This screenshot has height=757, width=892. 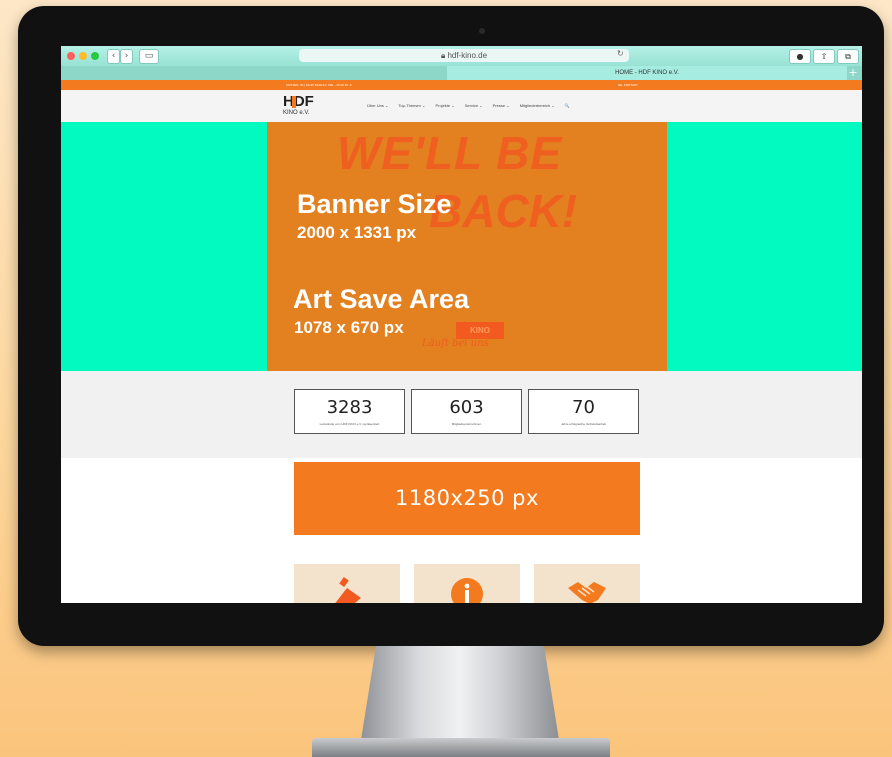 I want to click on tile-info, so click(x=467, y=583).